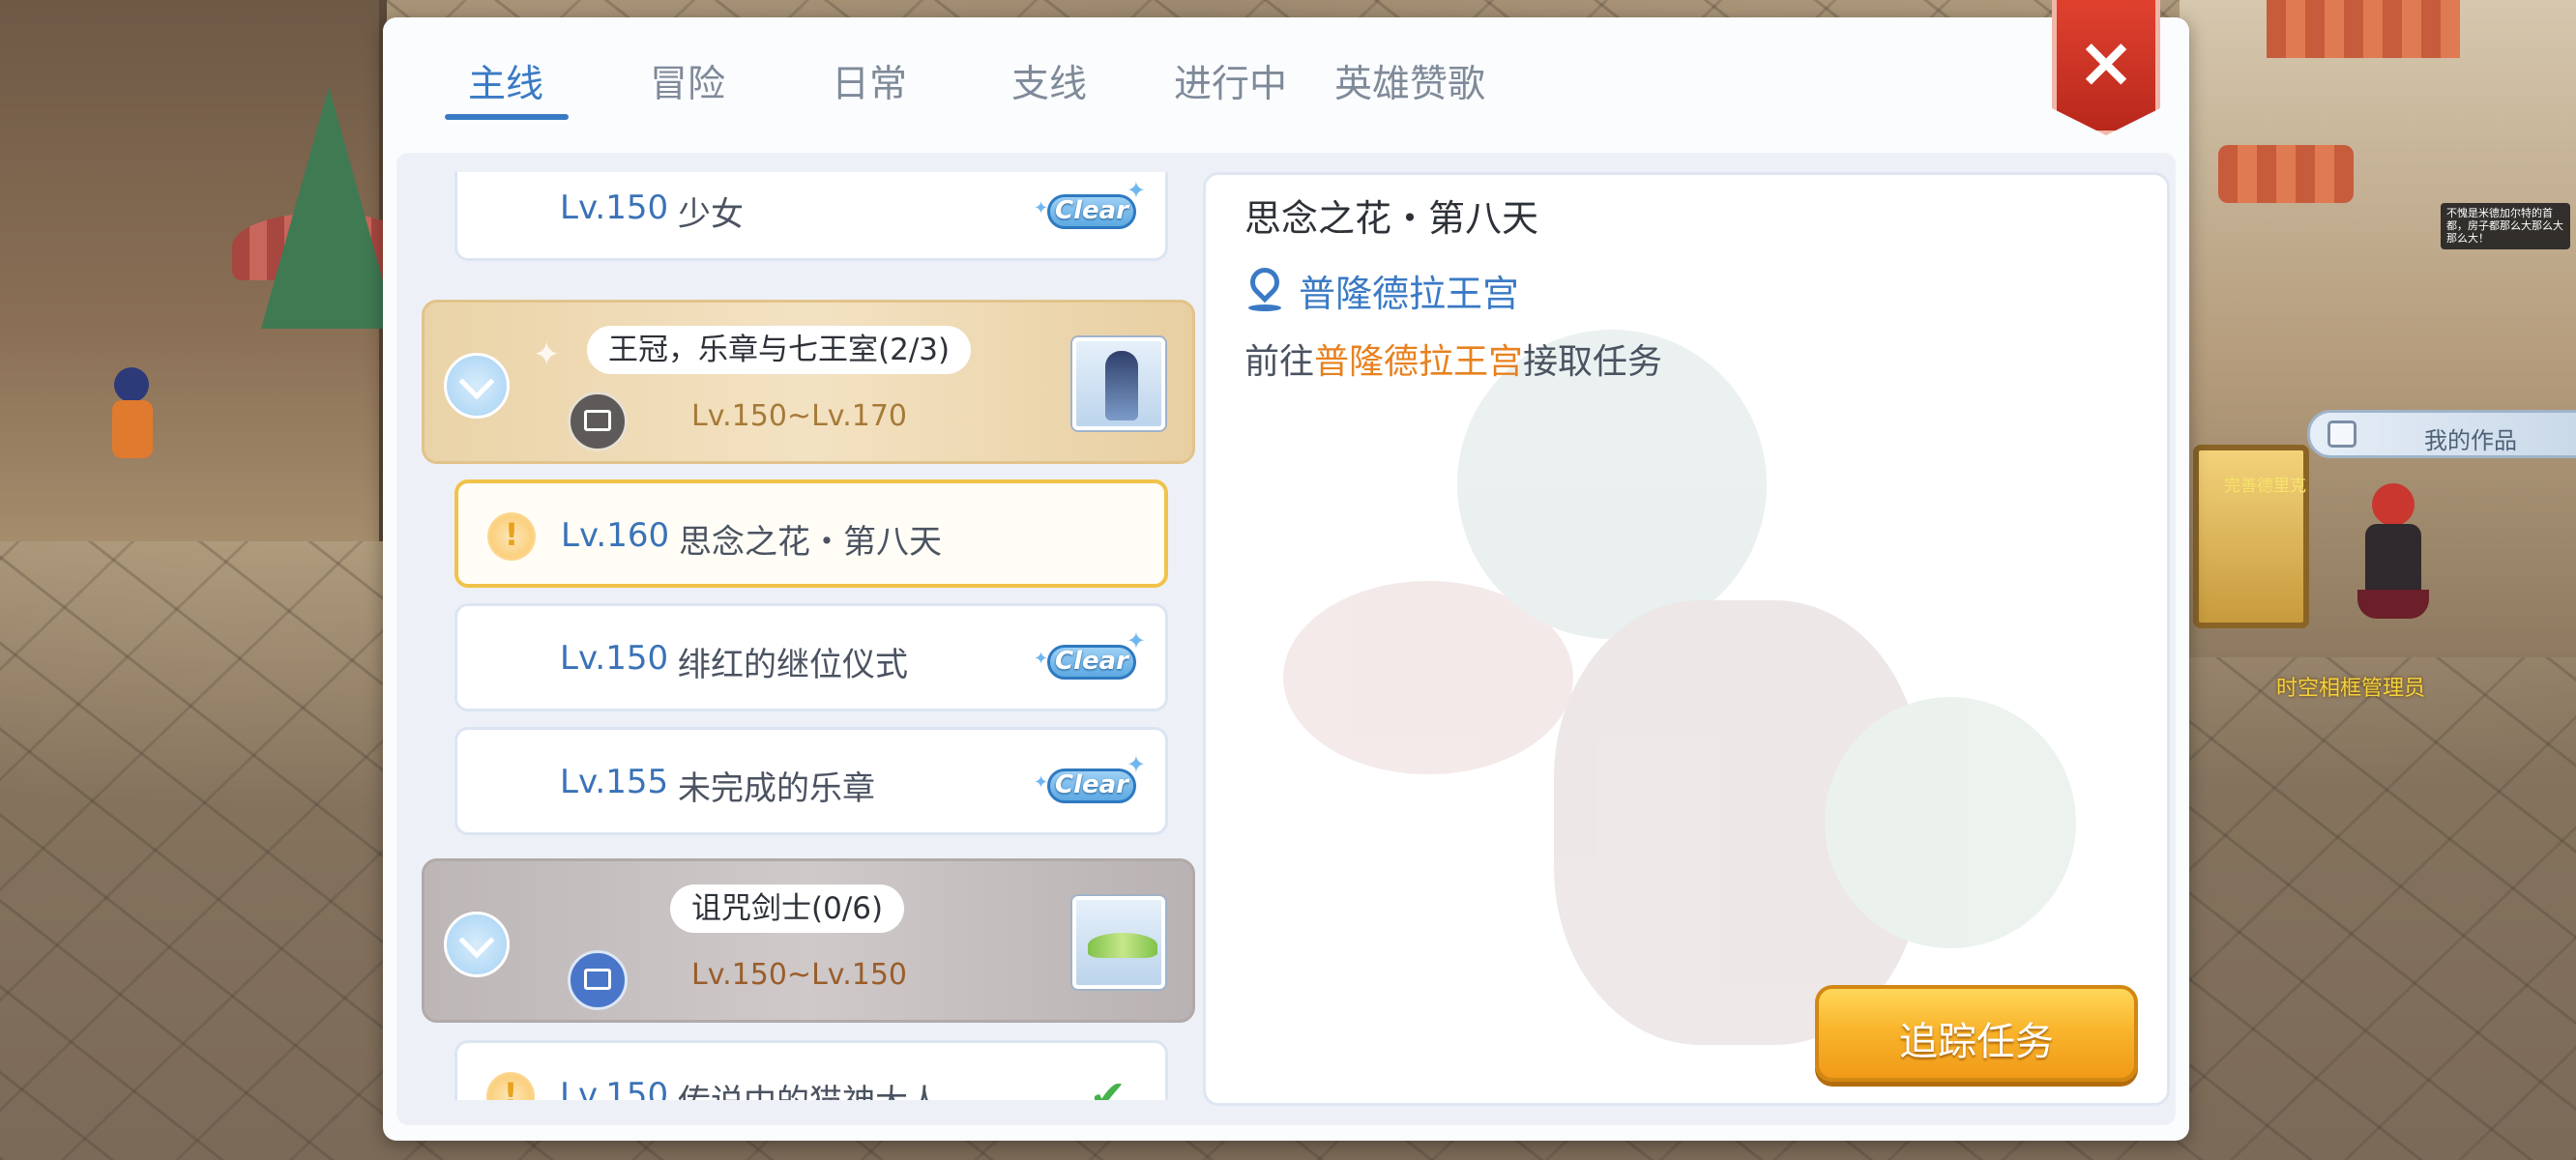 Image resolution: width=2576 pixels, height=1160 pixels. I want to click on close-button: ×, so click(2106, 67).